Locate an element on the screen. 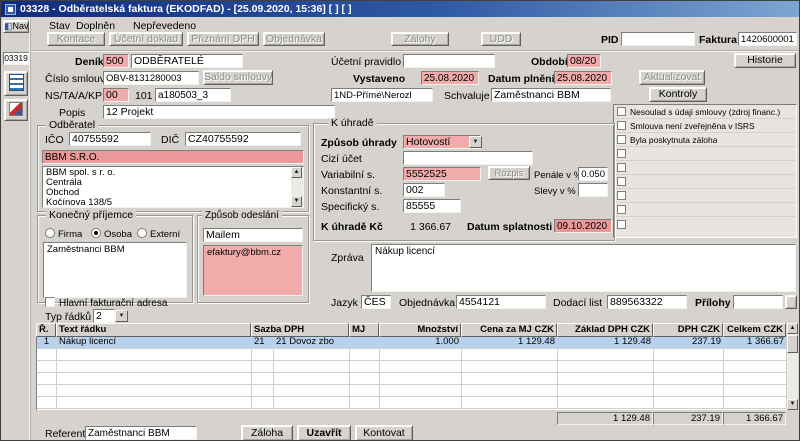  hlavni-adresa-label: Hlavní fakturační adresa is located at coordinates (113, 303).